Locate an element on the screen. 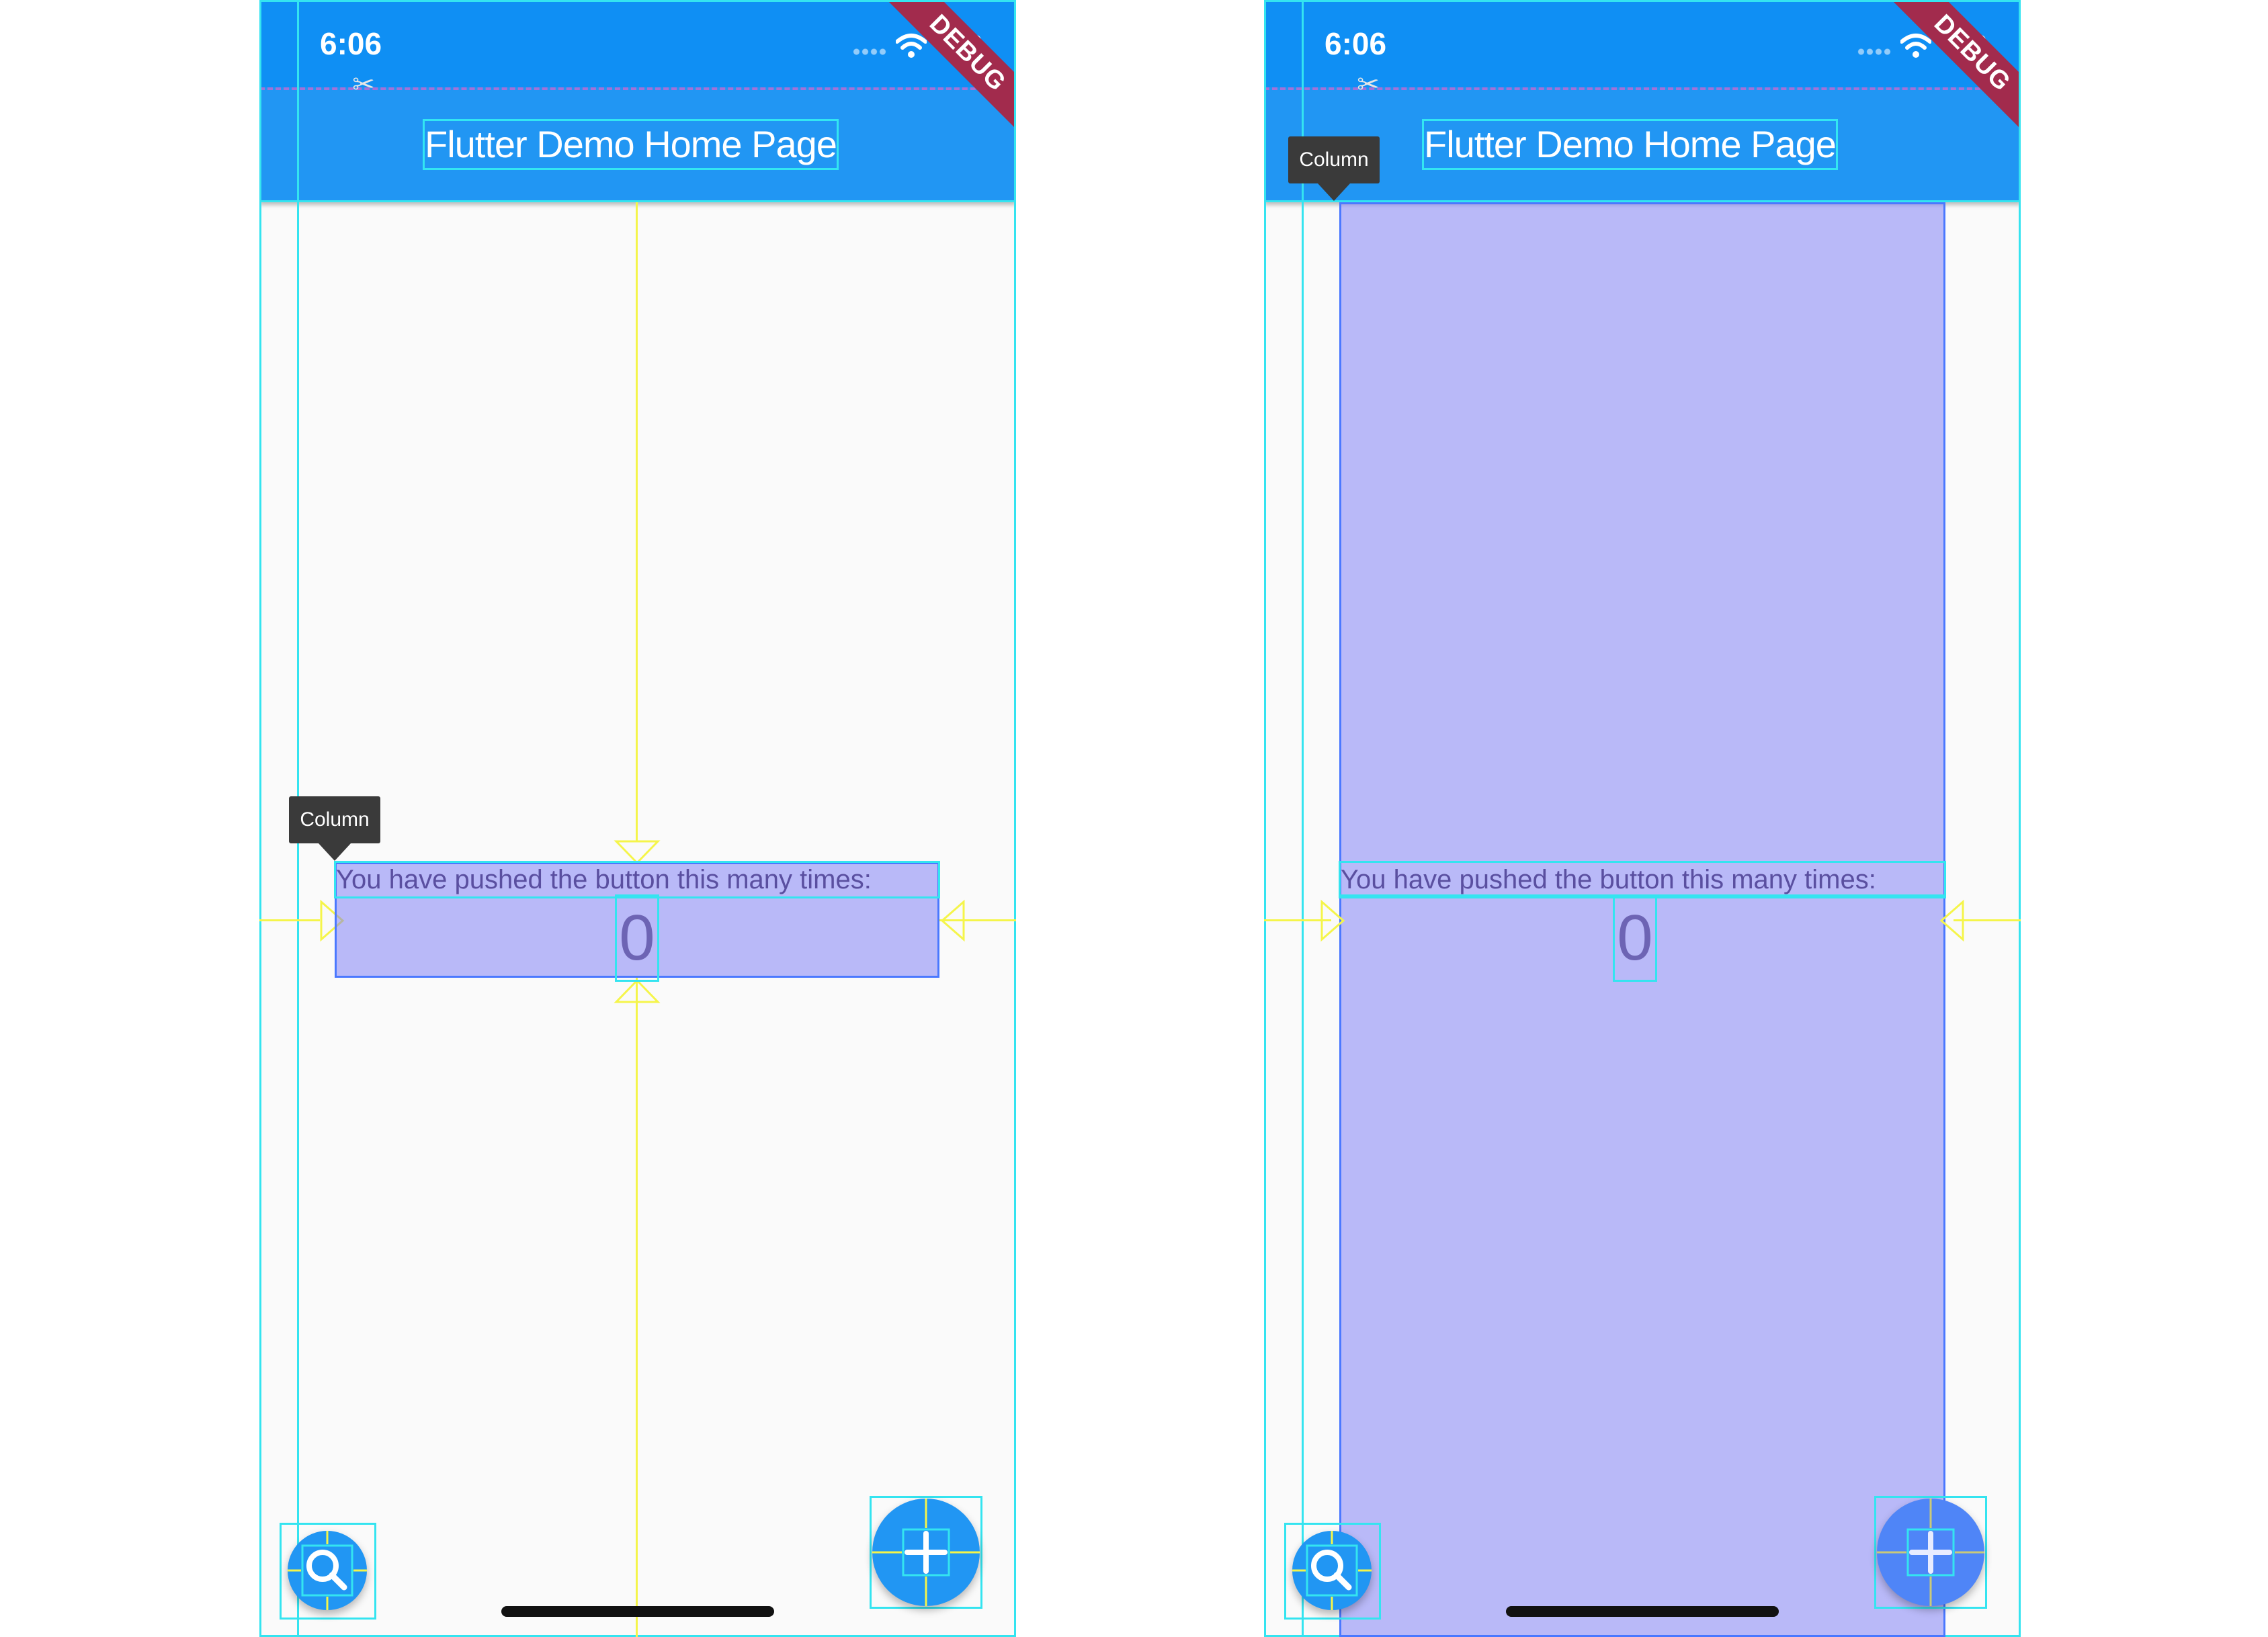 This screenshot has width=2268, height=1637. arrow-right-icon is located at coordinates (1333, 921).